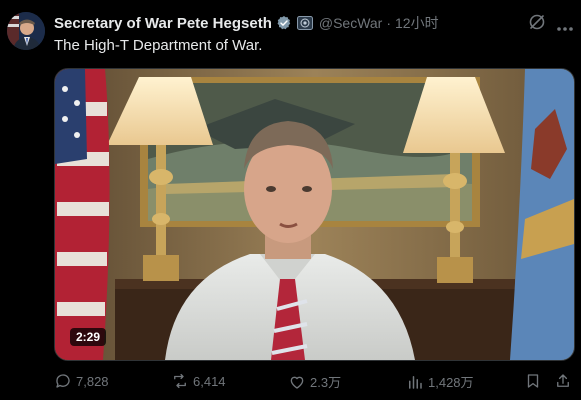 The height and width of the screenshot is (400, 581). Describe the element at coordinates (304, 23) in the screenshot. I see `government-badge-icon` at that location.